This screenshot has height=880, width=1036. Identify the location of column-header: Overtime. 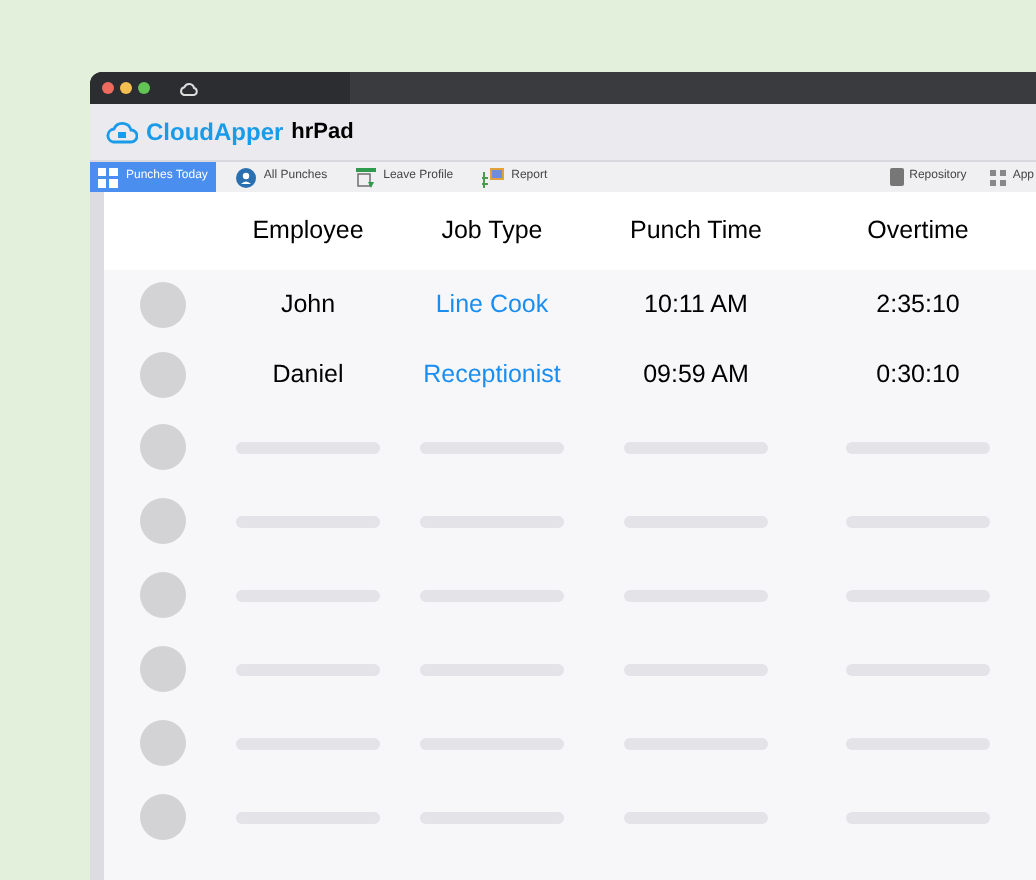
(918, 231).